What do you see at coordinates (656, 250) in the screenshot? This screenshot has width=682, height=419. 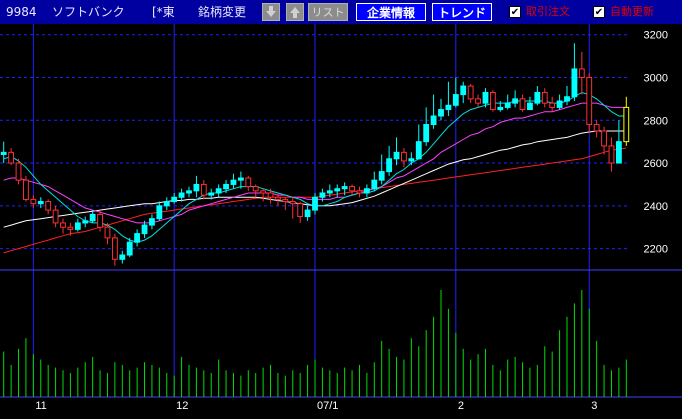 I see `price-tick-label: 2200` at bounding box center [656, 250].